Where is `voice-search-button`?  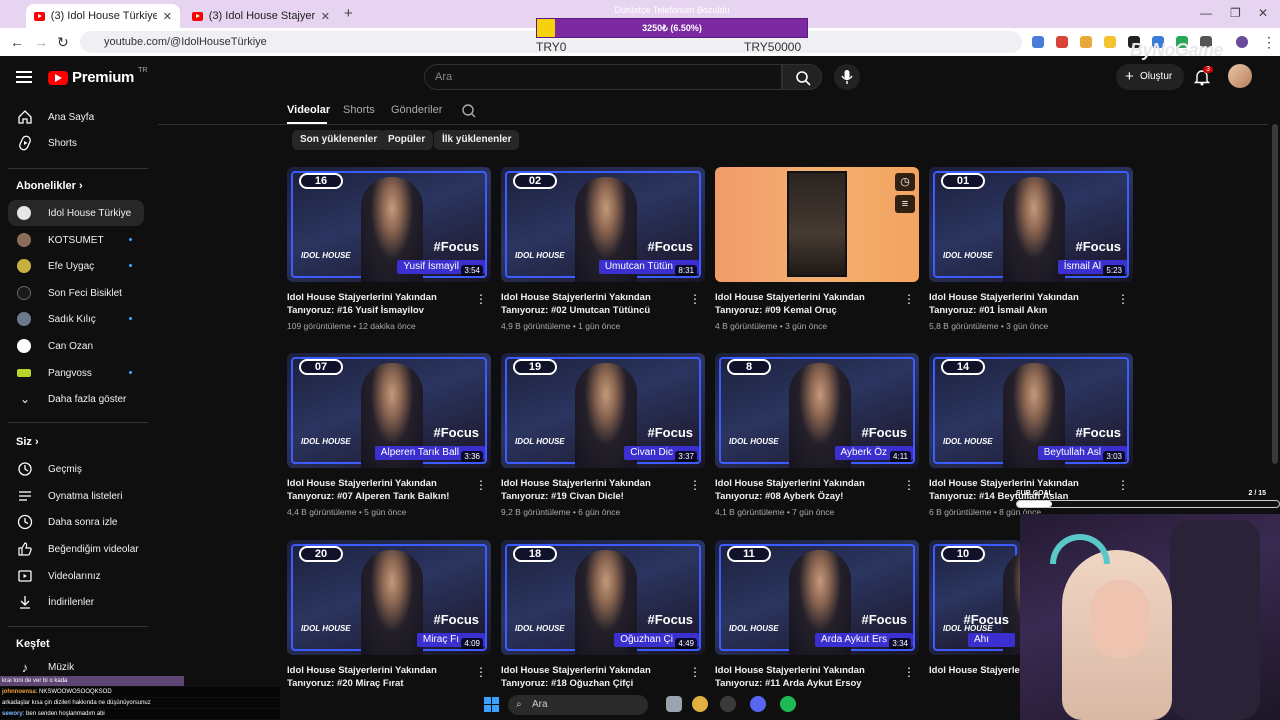 voice-search-button is located at coordinates (847, 77).